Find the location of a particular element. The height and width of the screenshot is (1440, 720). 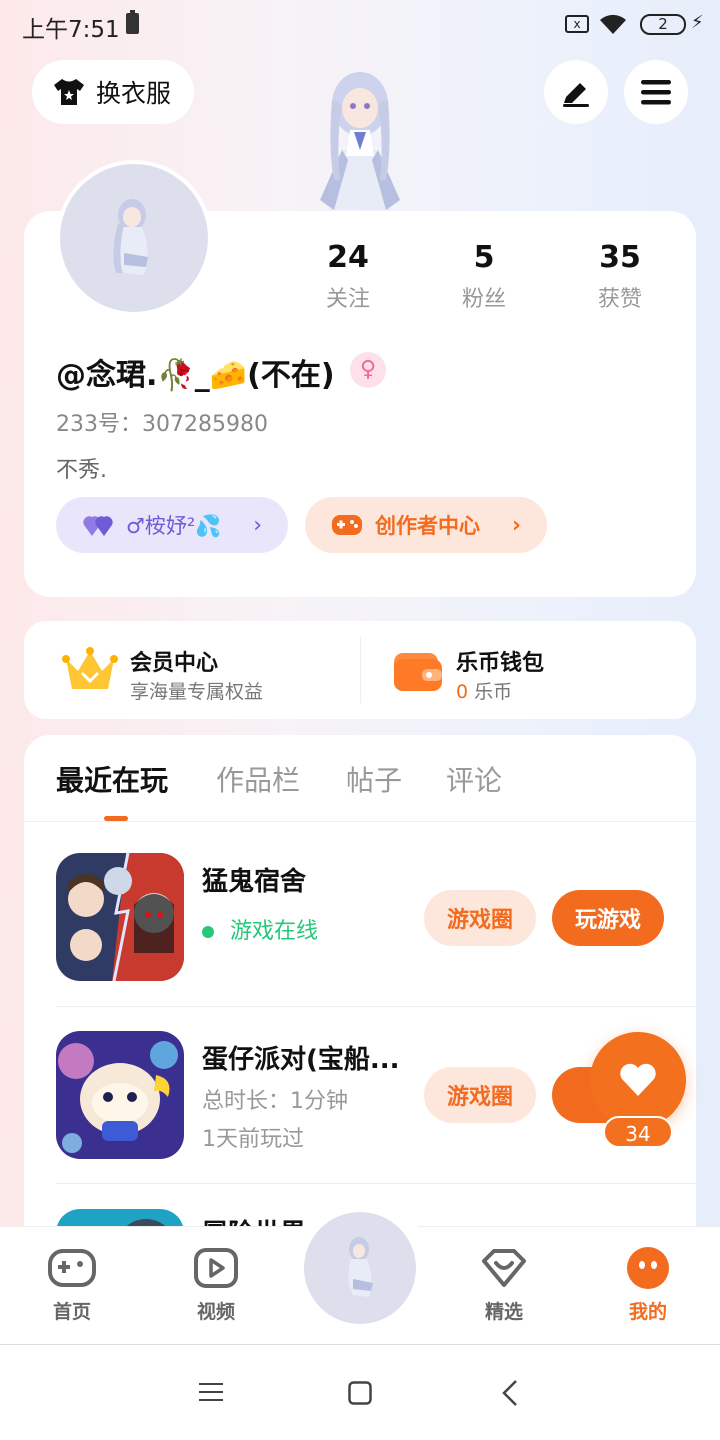

stat-followers: 5 粉丝 is located at coordinates (484, 276).